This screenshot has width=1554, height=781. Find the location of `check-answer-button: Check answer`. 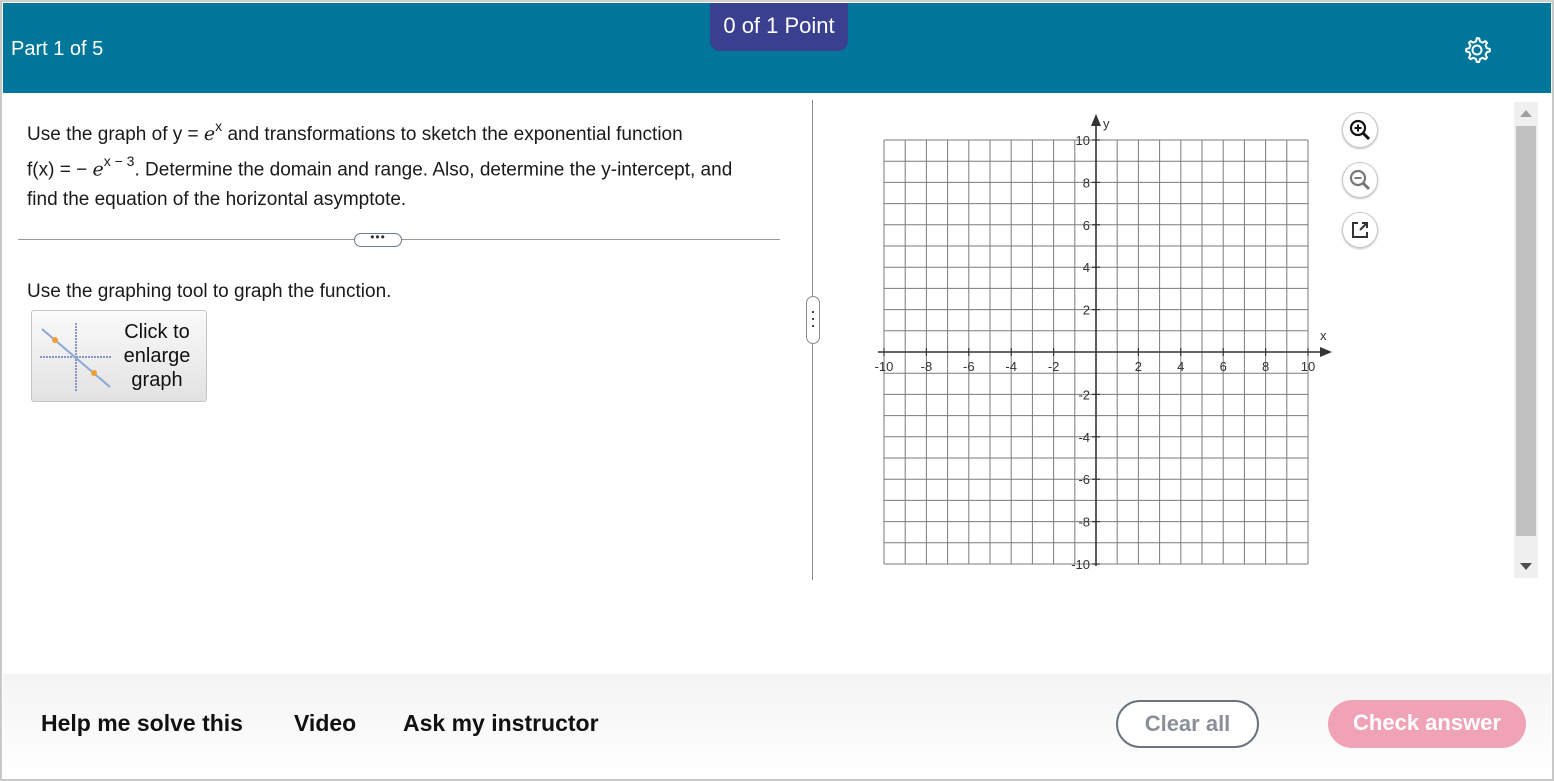

check-answer-button: Check answer is located at coordinates (1427, 724).